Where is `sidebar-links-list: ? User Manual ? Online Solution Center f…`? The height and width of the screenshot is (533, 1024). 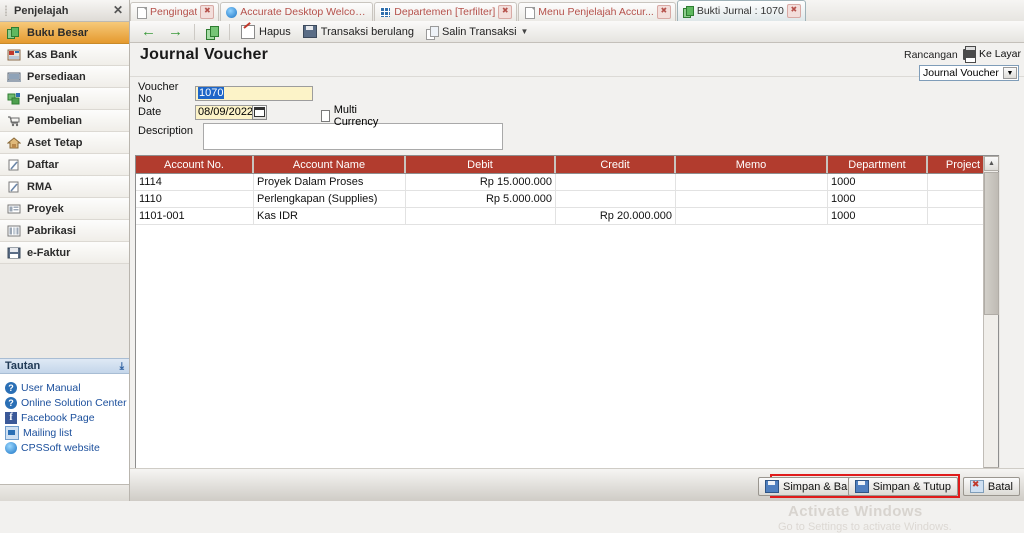
sidebar-links-list: ? User Manual ? Online Solution Center f… is located at coordinates (64, 429).